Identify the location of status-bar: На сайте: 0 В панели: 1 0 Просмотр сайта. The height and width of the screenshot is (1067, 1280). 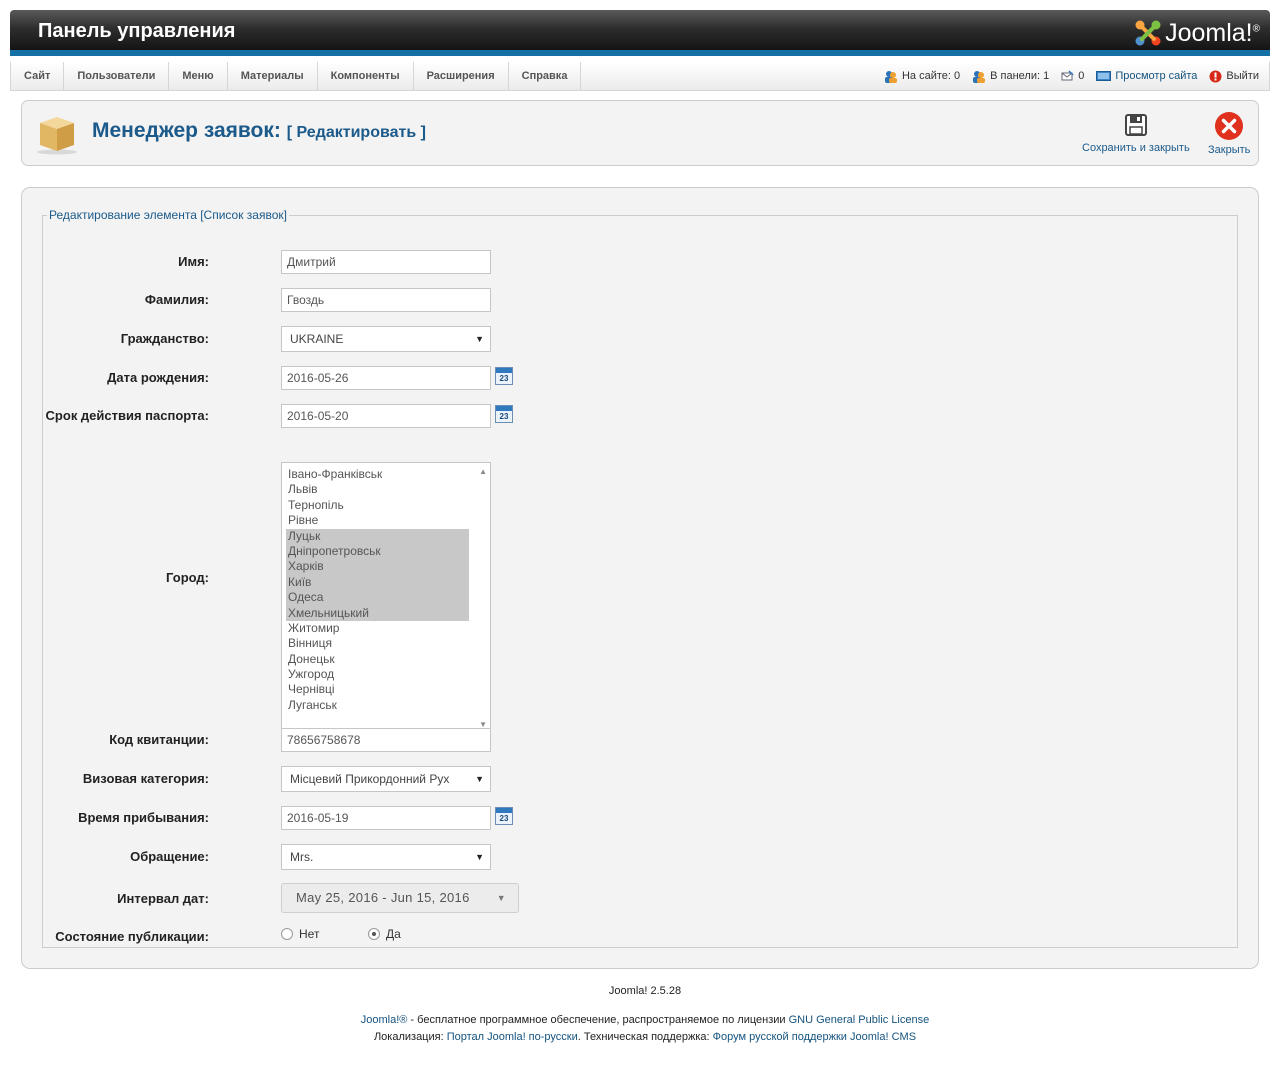
(1076, 76).